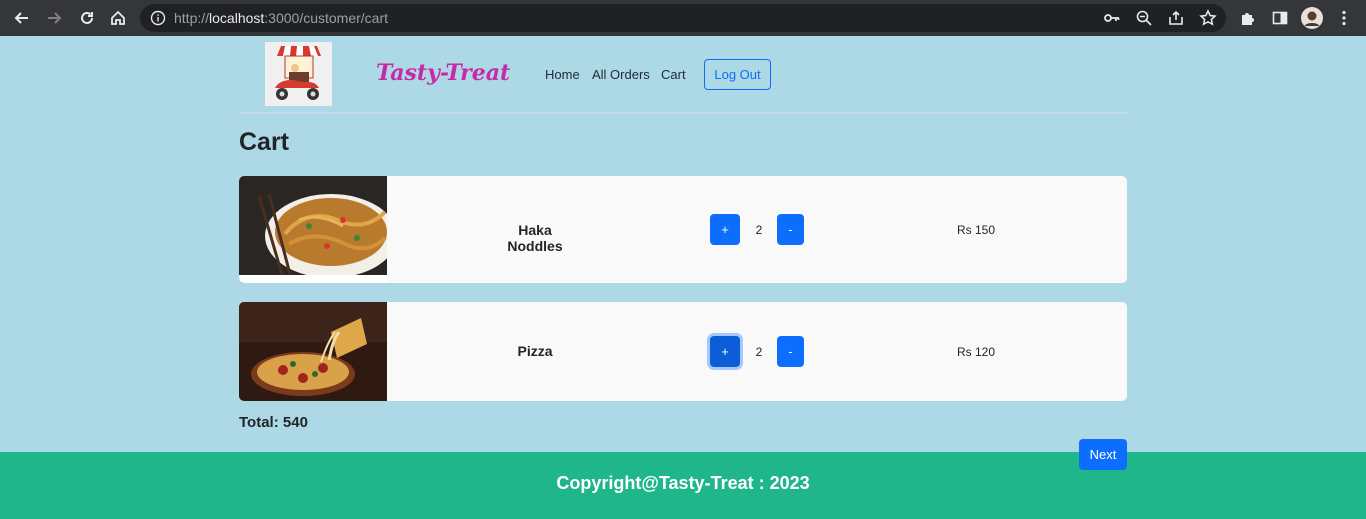 The height and width of the screenshot is (519, 1366). Describe the element at coordinates (273, 422) in the screenshot. I see `cart-total: Total: 540` at that location.